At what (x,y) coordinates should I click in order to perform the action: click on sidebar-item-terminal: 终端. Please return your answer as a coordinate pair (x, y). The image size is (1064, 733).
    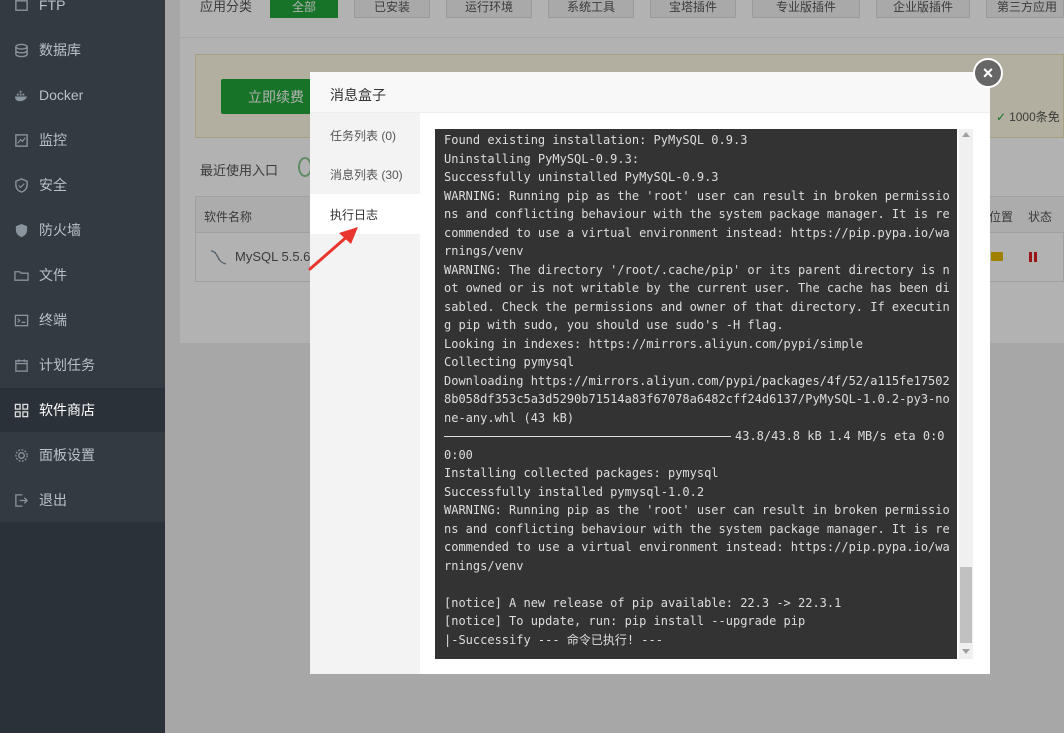
    Looking at the image, I should click on (82, 320).